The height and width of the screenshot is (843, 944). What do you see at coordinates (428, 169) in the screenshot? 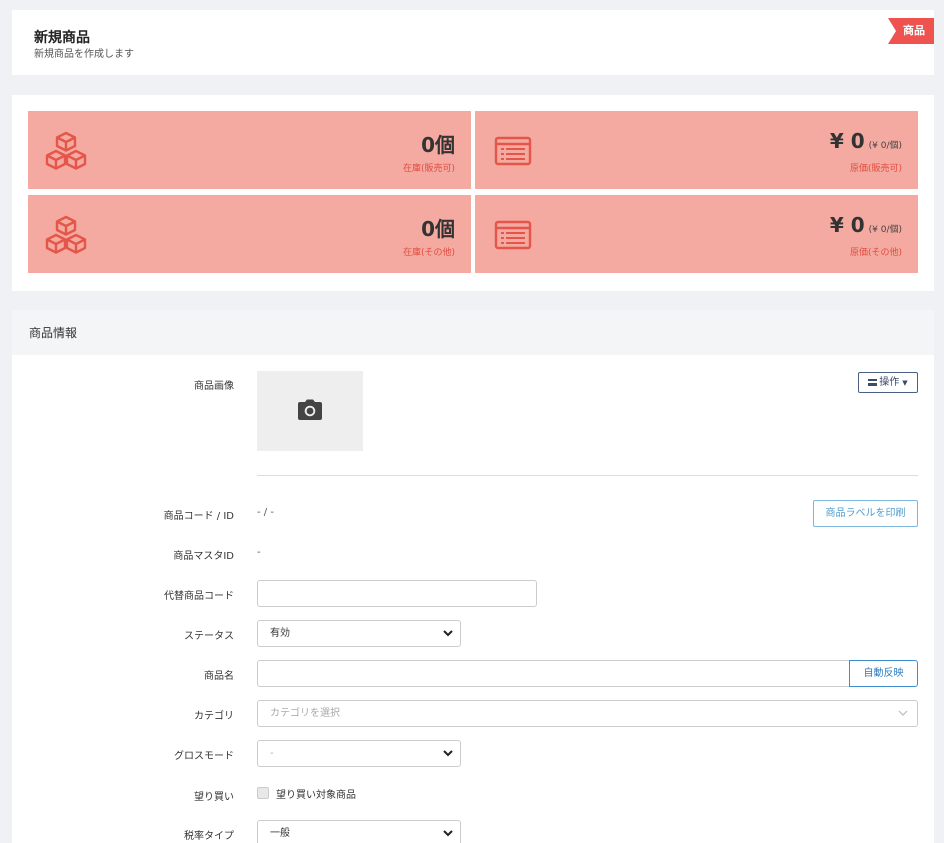
I see `stat-label: 在庫(販売可)` at bounding box center [428, 169].